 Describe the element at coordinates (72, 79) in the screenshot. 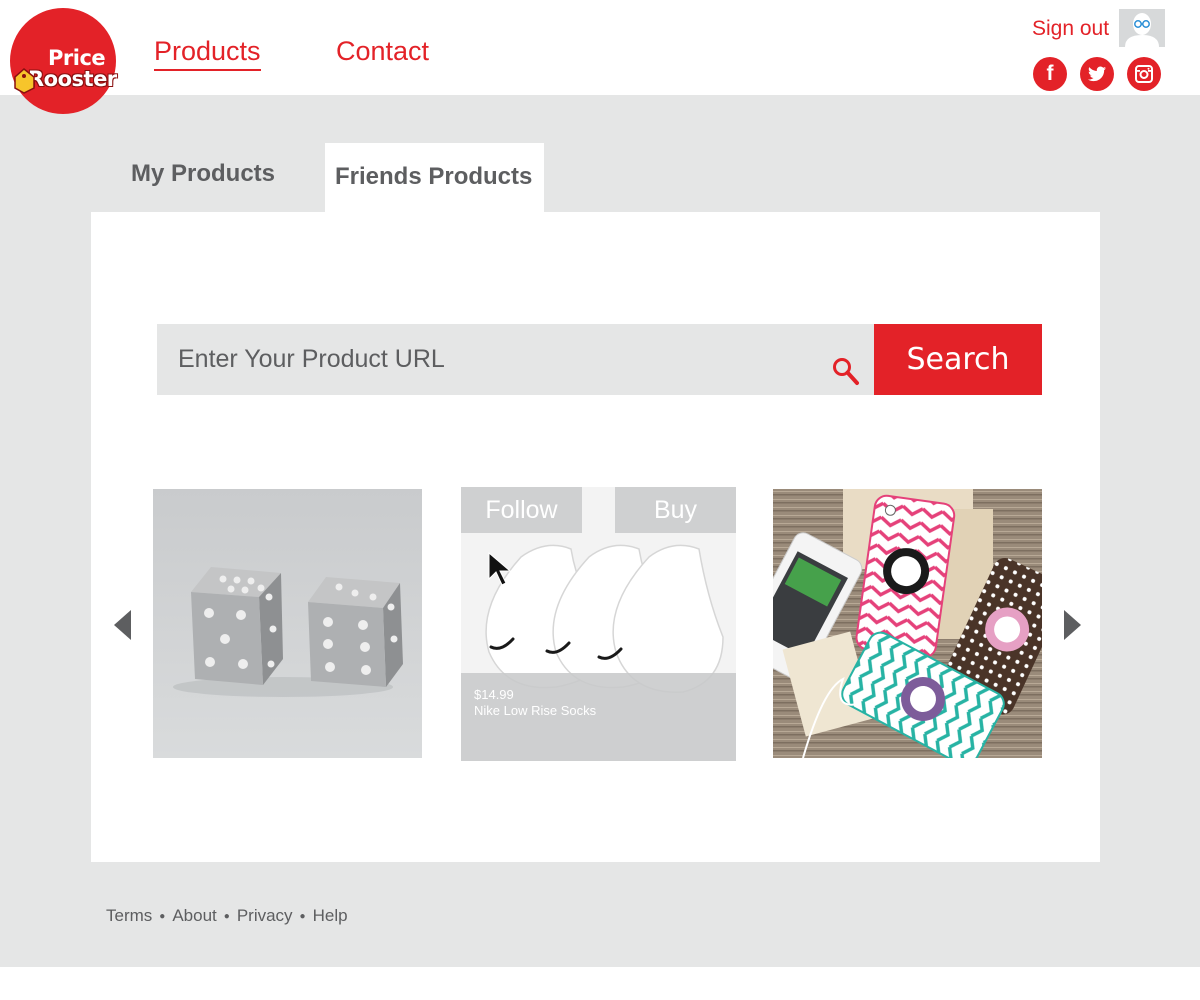

I see `logo-text-rooster: Rooster` at that location.